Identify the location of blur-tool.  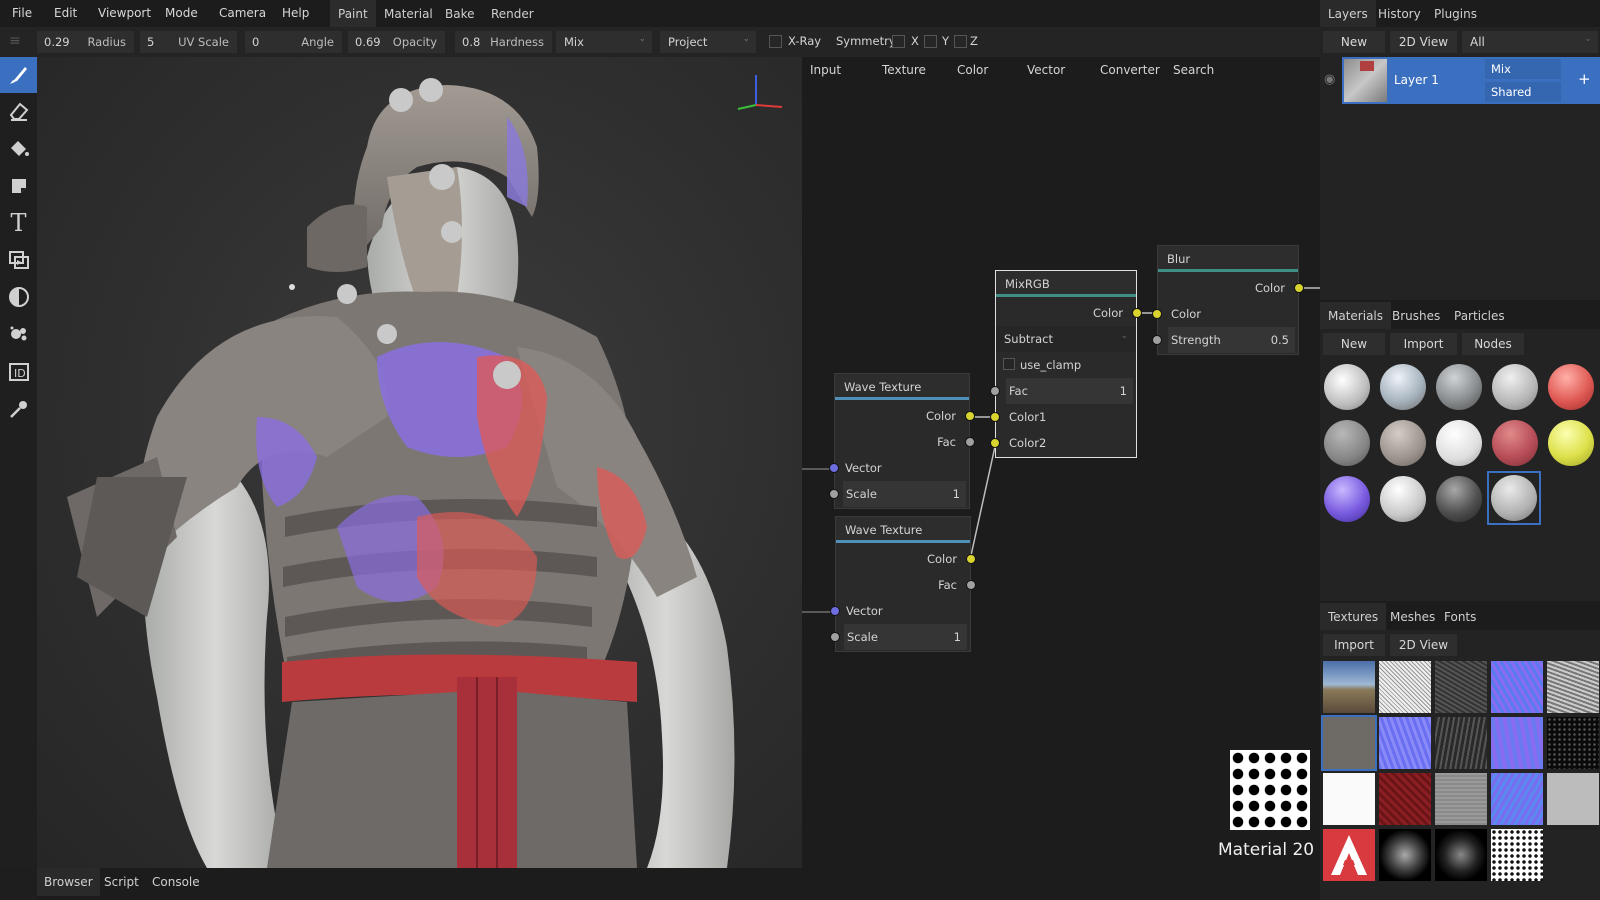
(18, 297).